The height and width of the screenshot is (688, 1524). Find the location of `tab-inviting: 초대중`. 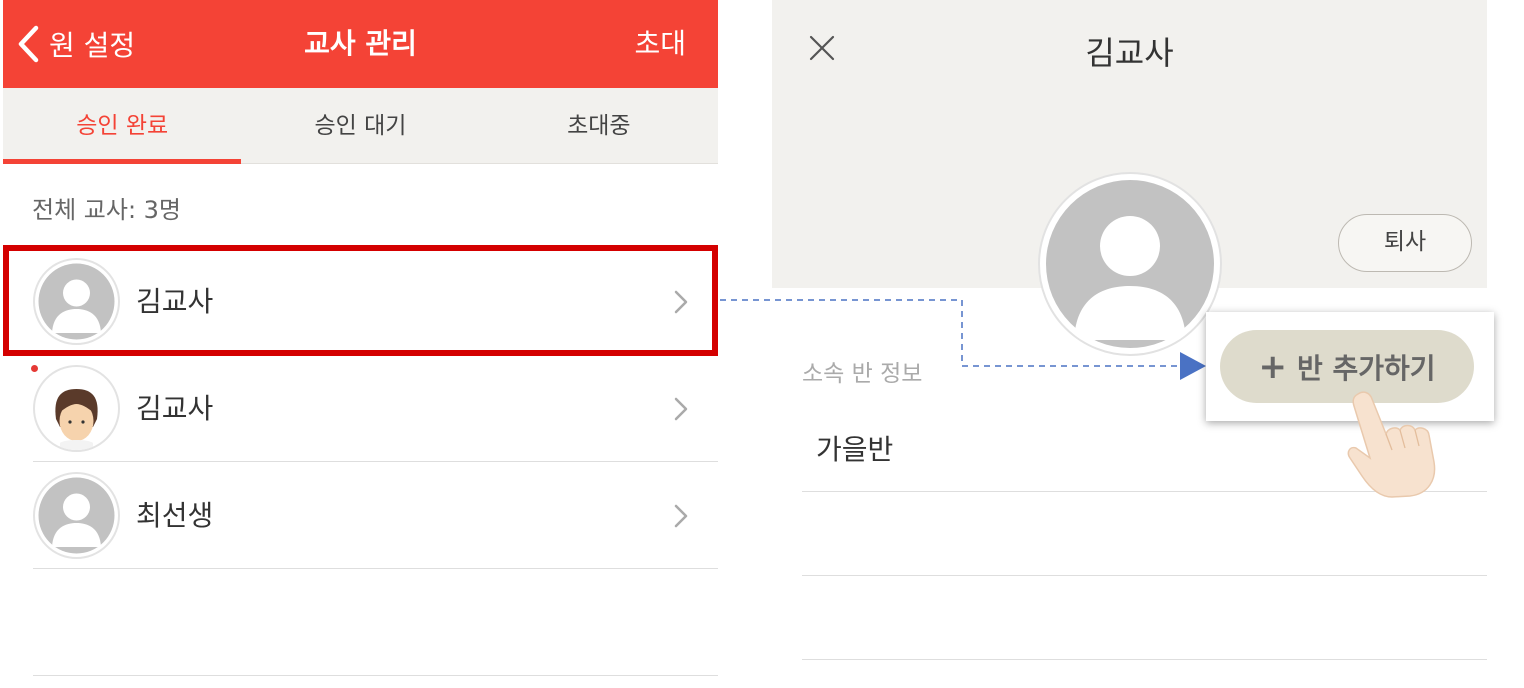

tab-inviting: 초대중 is located at coordinates (599, 125).